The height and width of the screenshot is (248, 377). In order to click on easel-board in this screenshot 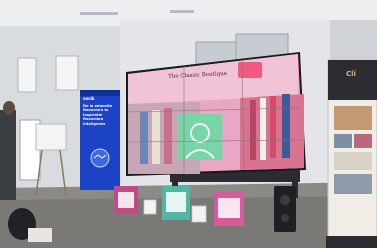, I will do `click(51, 137)`.